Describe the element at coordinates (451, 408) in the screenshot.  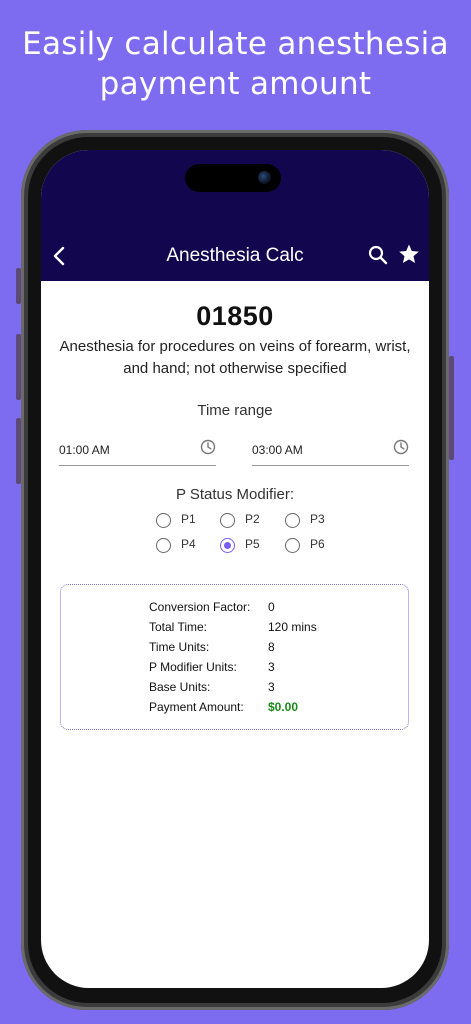
I see `phone-power-button` at that location.